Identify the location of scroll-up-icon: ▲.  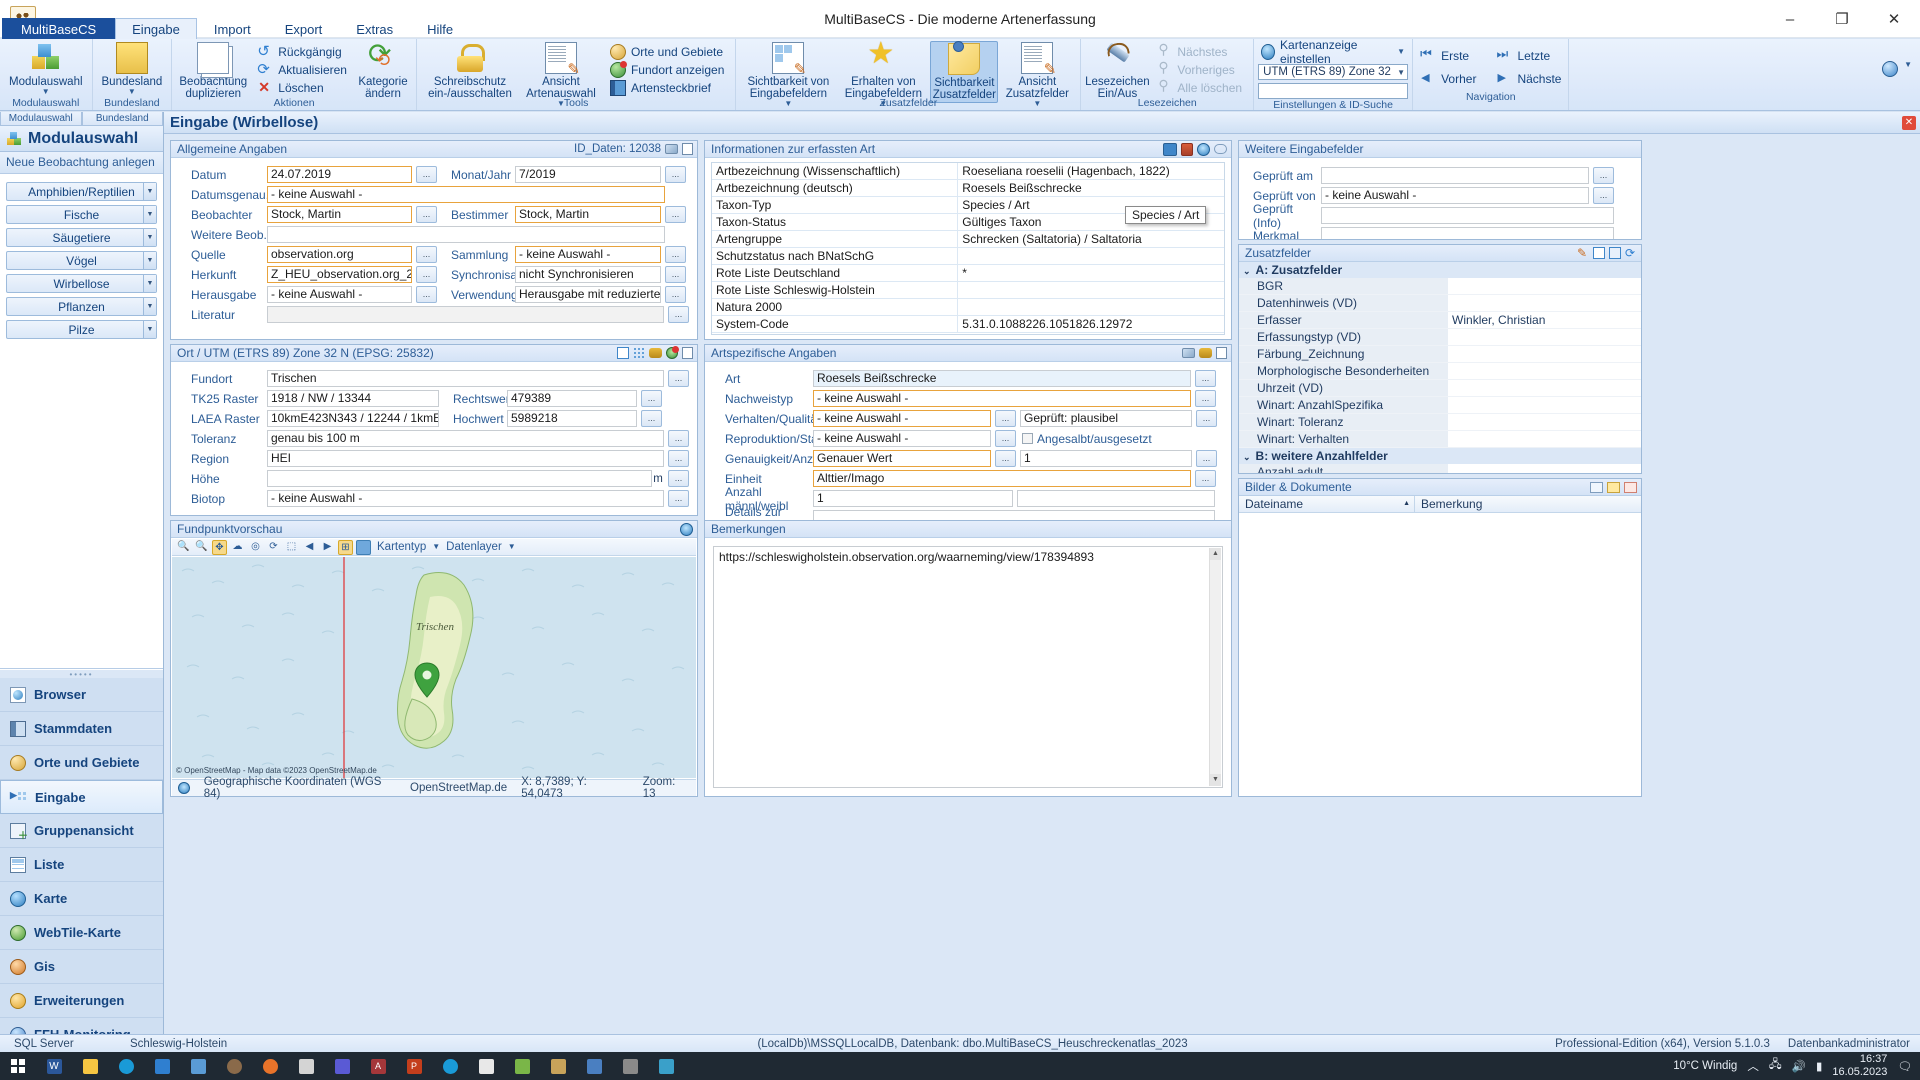
(1215, 554).